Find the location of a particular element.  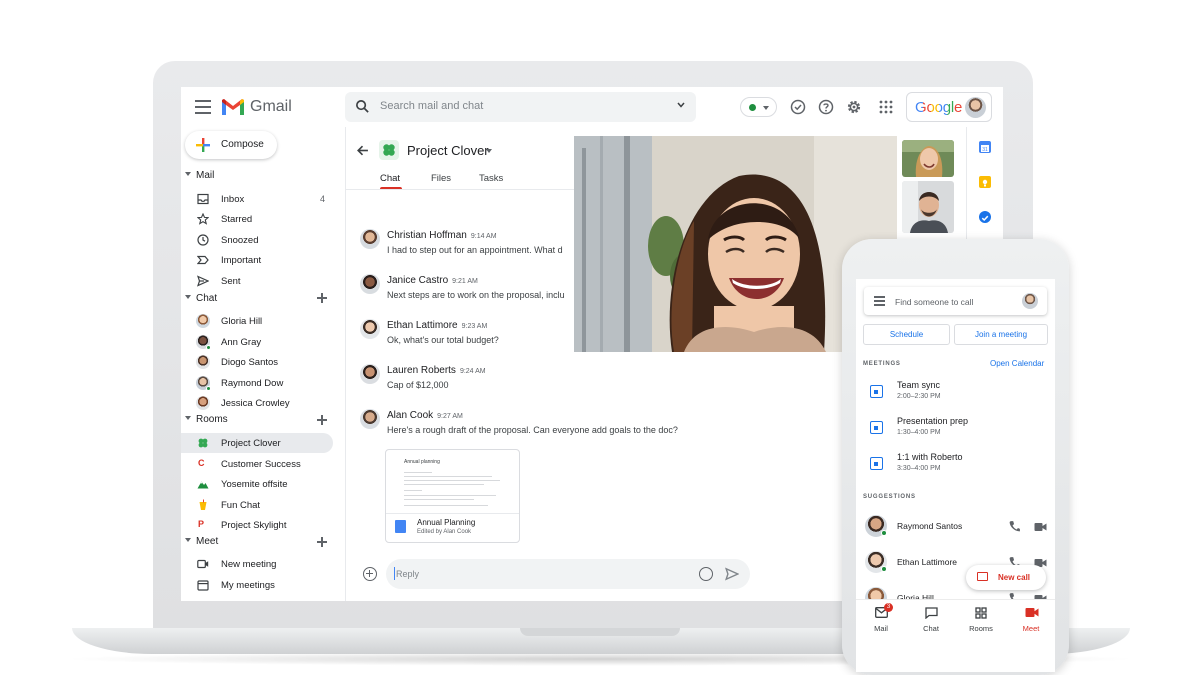

settings-gear-icon is located at coordinates (854, 107).